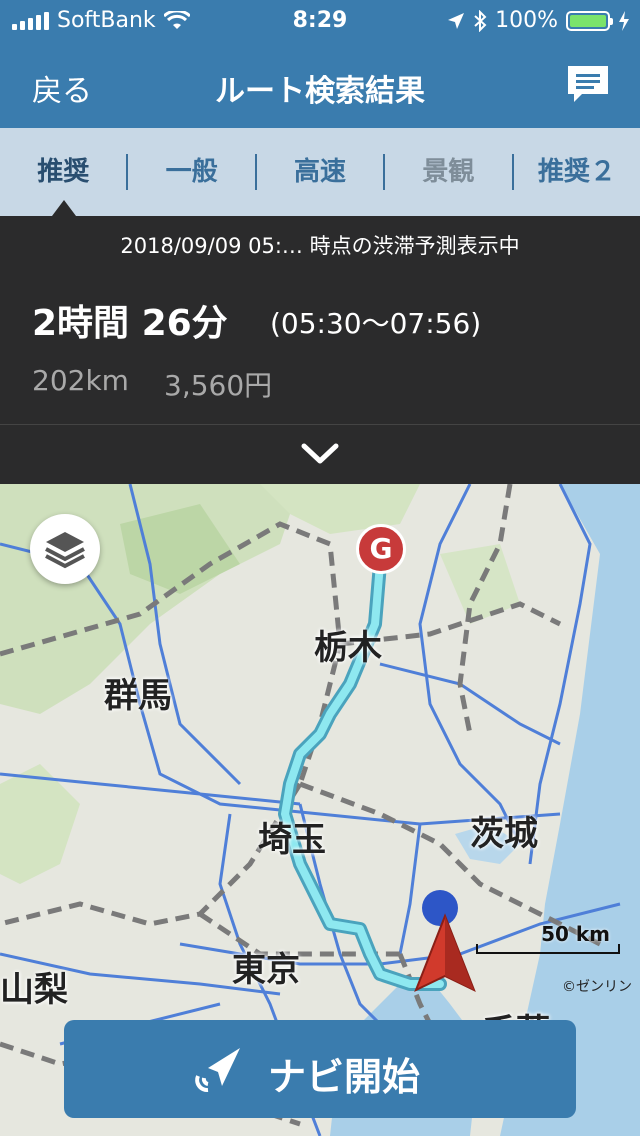 The height and width of the screenshot is (1136, 640). Describe the element at coordinates (320, 246) in the screenshot. I see `traffic-forecast-notice: 2018/09/09 05:… 時点の渋滞予測表示中` at that location.